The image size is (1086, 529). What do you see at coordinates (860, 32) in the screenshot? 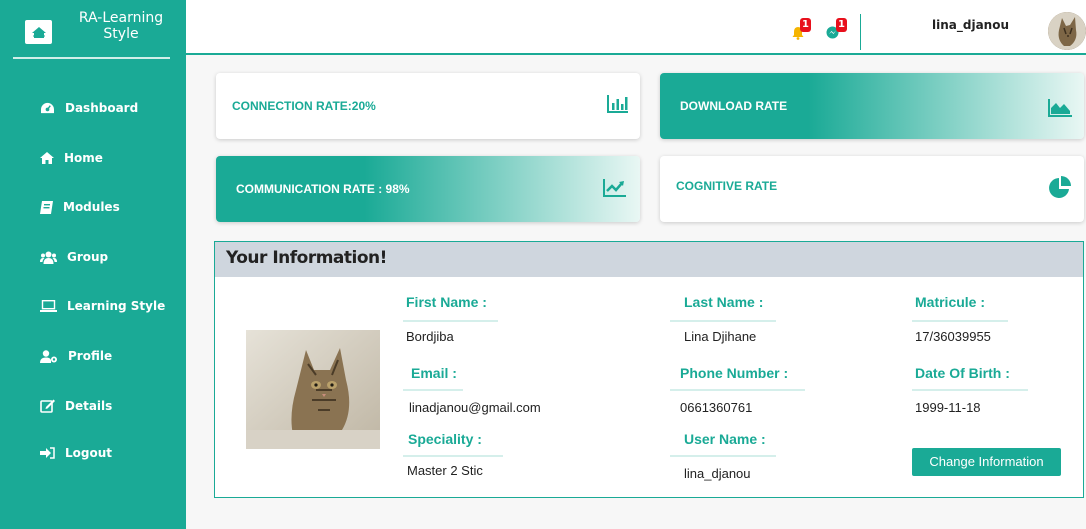
I see `topbar-divider` at bounding box center [860, 32].